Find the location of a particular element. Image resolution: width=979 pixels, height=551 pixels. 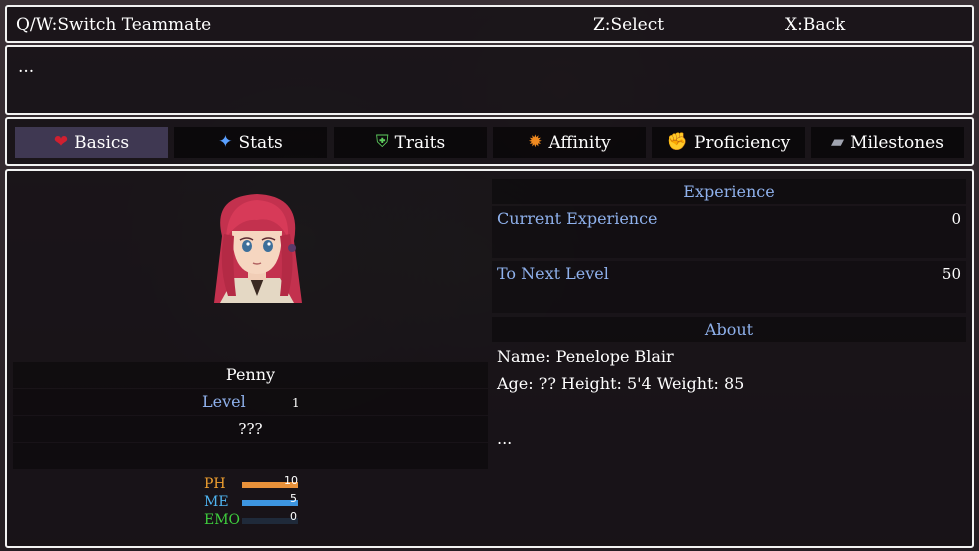

class-row: ??? is located at coordinates (250, 429).